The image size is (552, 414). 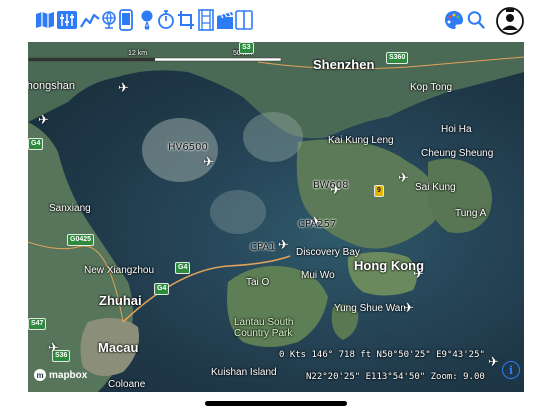 I want to click on clapper-icon, so click(x=225, y=20).